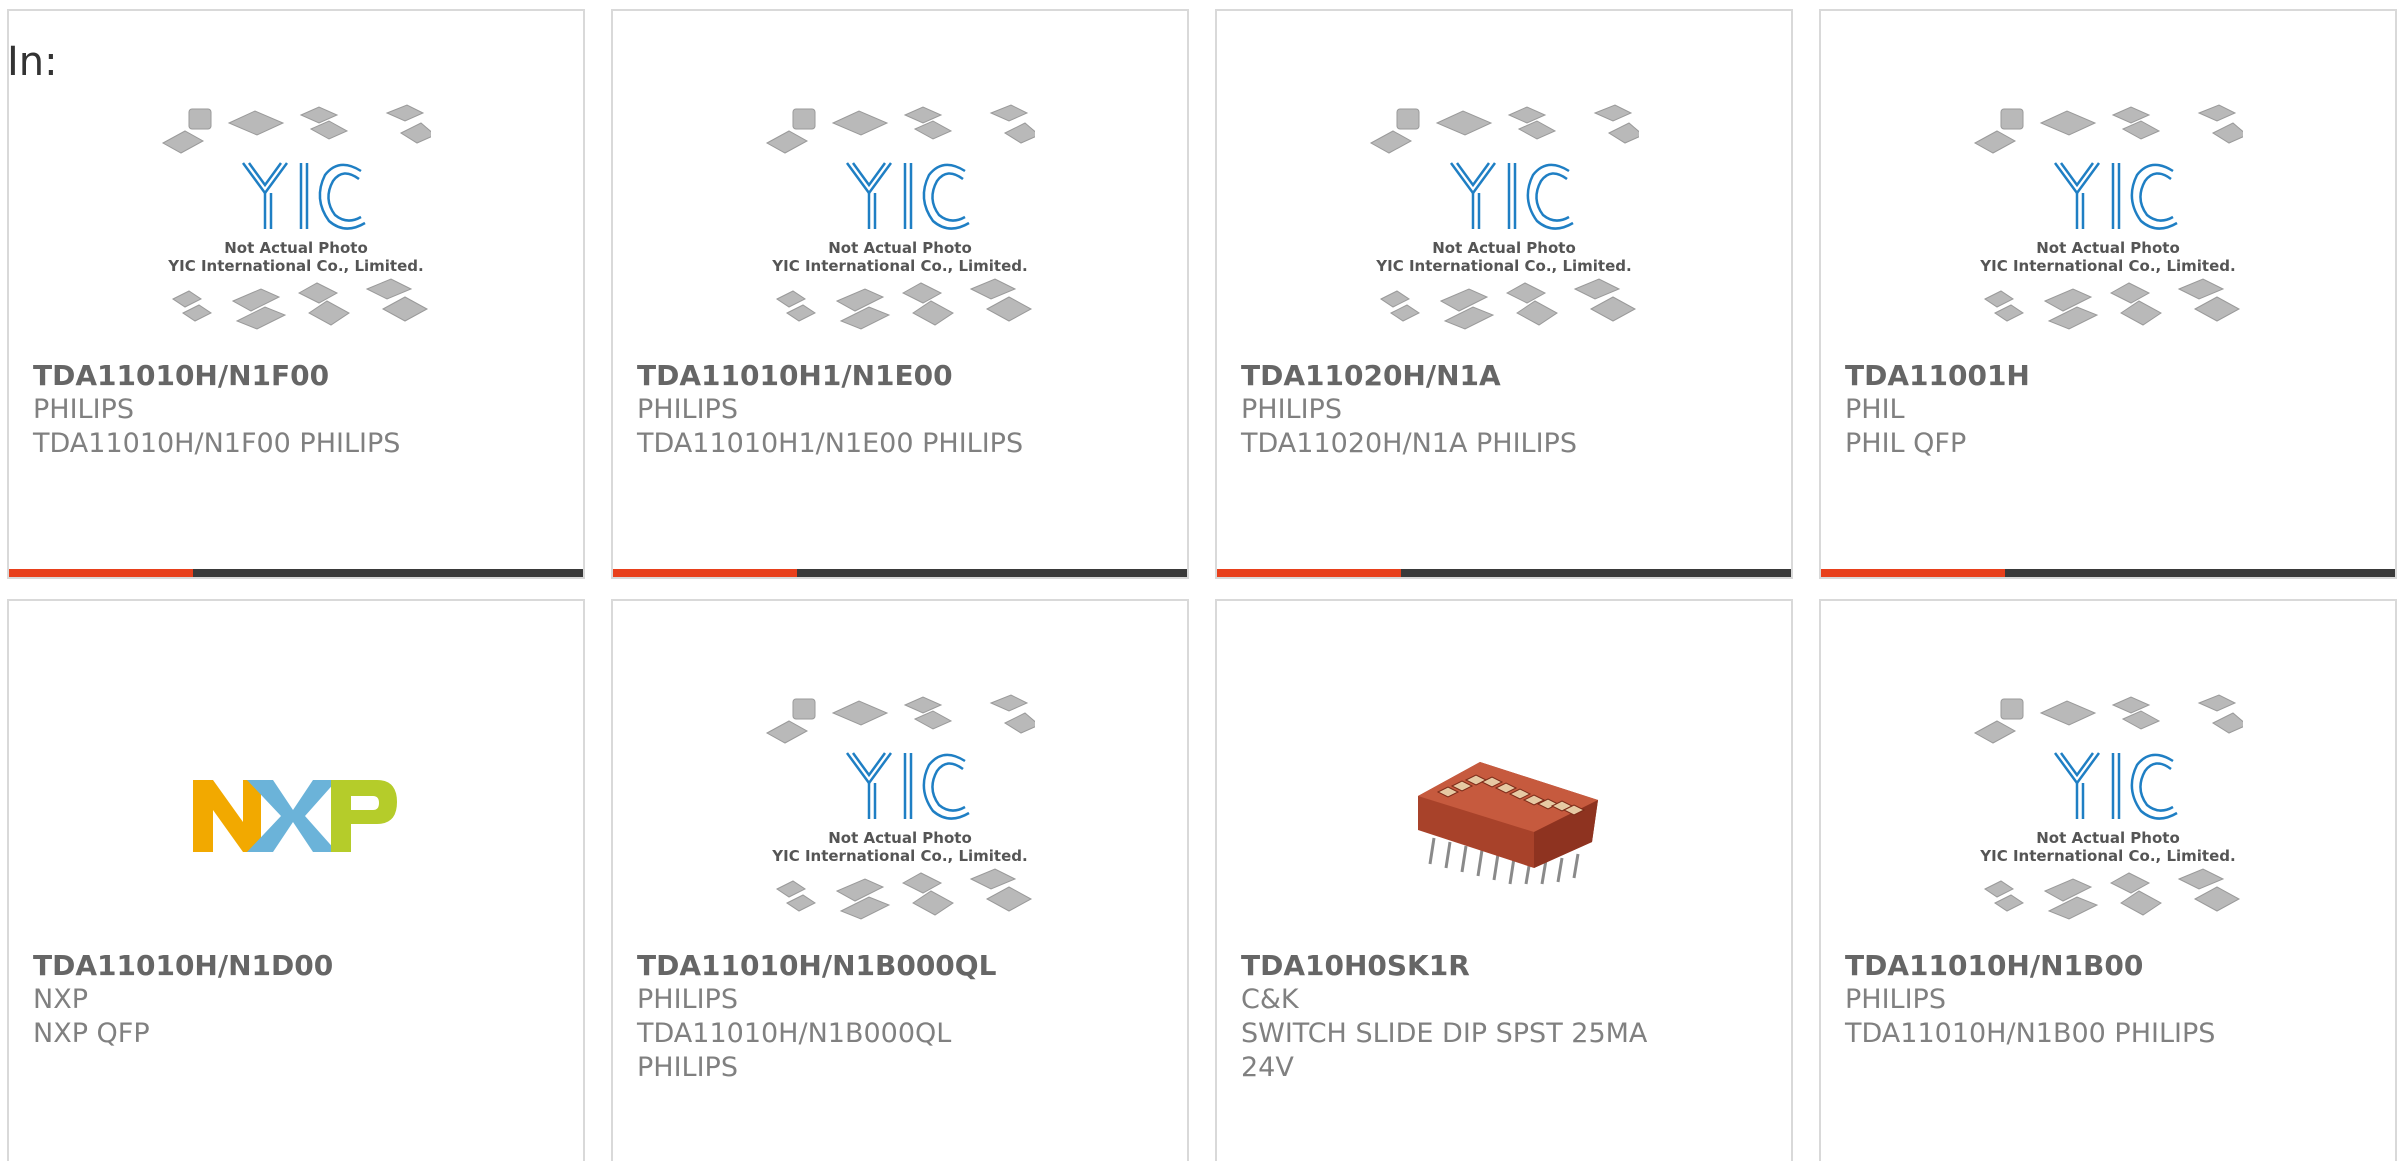 The image size is (2400, 1161). Describe the element at coordinates (902, 376) in the screenshot. I see `part-number: TDA11010H1/N1E00` at that location.